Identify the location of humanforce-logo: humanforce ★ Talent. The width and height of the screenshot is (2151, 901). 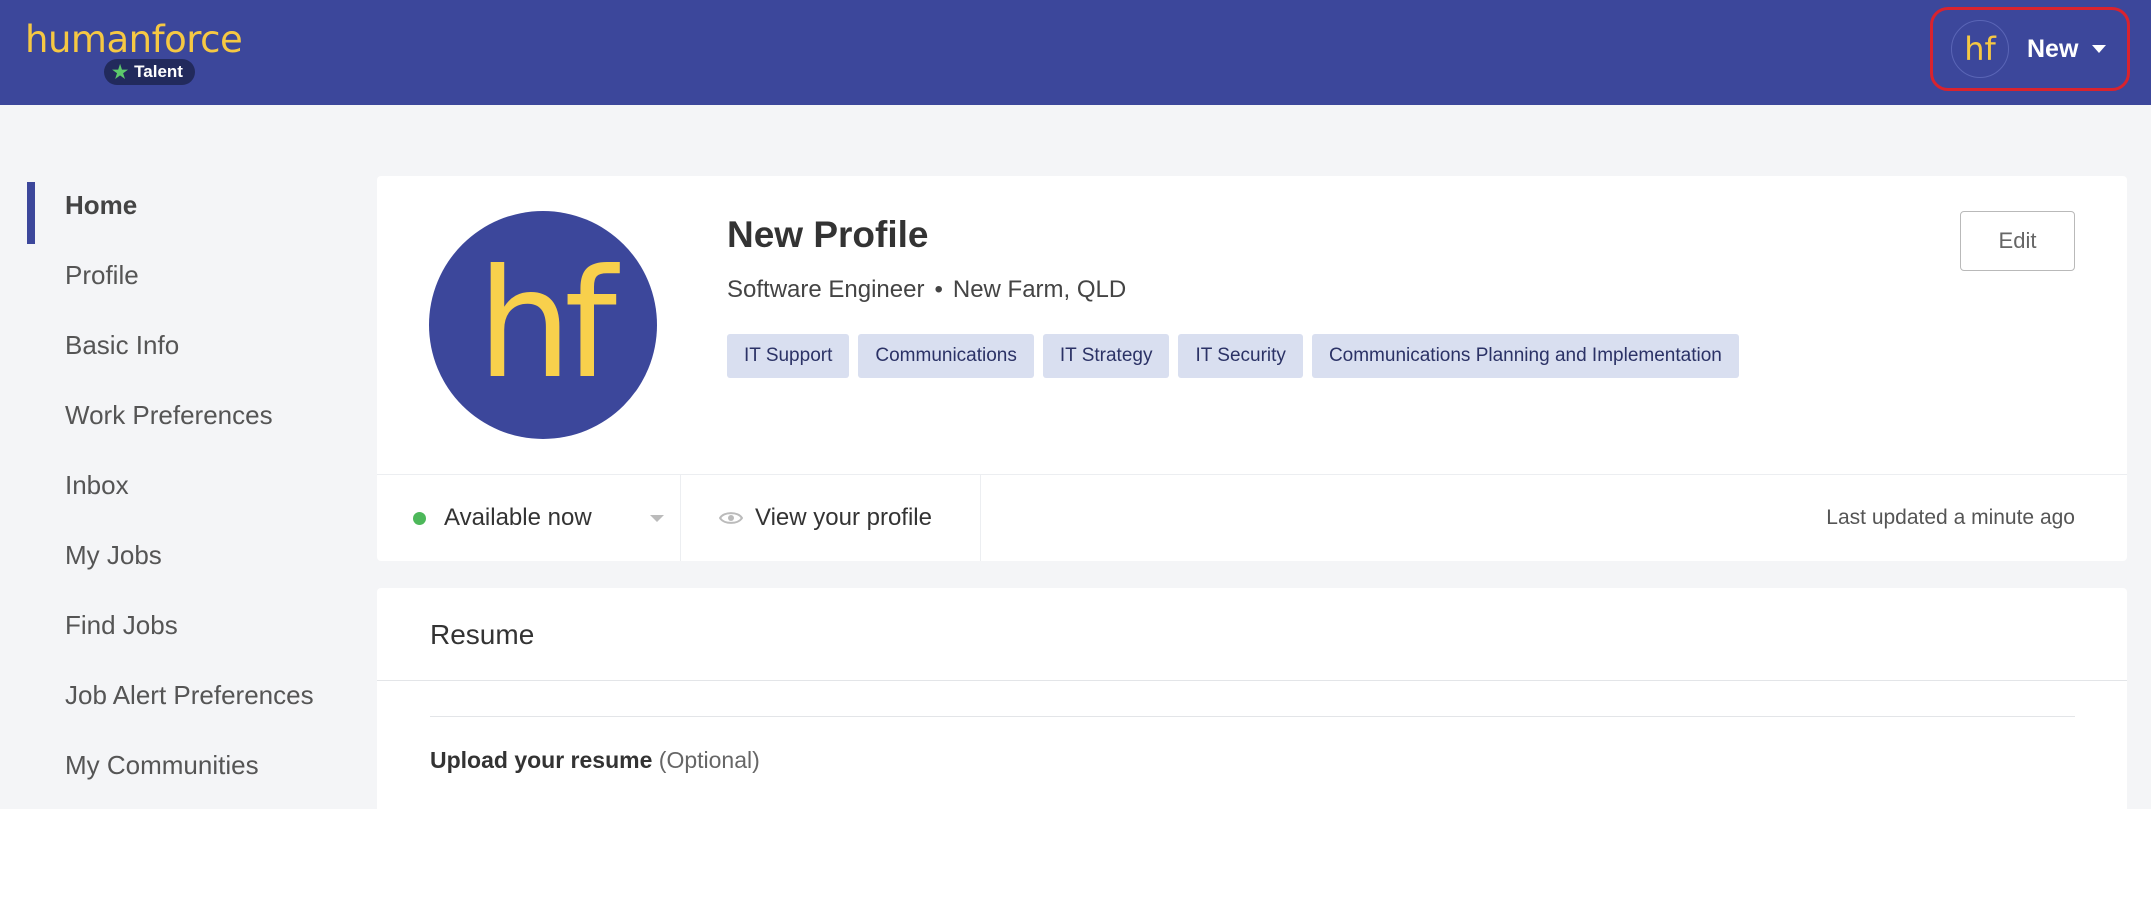
(134, 53).